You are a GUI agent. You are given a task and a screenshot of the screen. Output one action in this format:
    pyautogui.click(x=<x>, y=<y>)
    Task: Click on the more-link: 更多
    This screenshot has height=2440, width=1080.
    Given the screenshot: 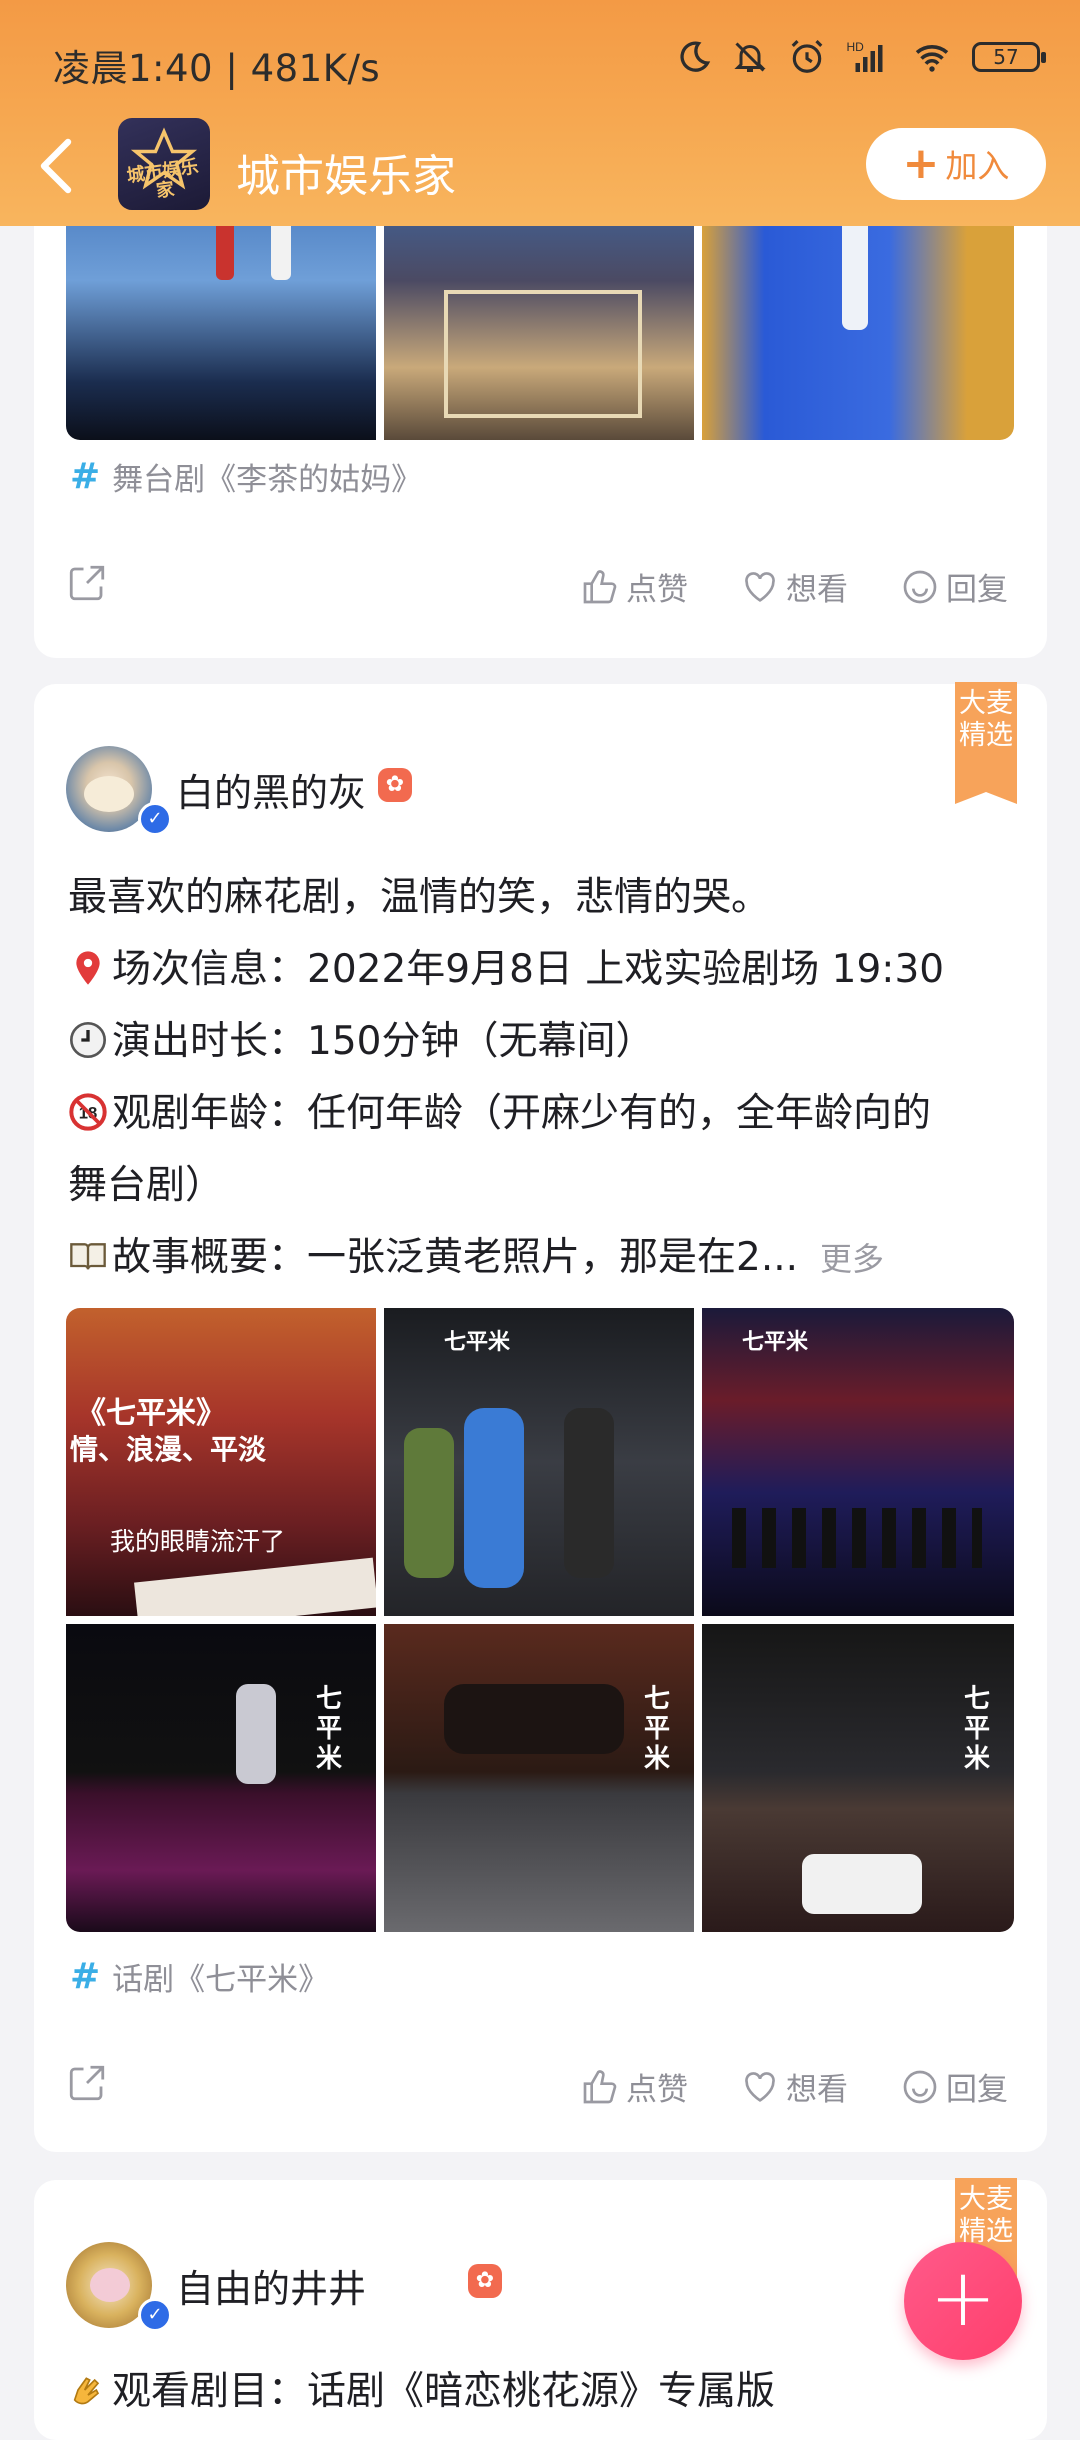 What is the action you would take?
    pyautogui.click(x=852, y=1259)
    